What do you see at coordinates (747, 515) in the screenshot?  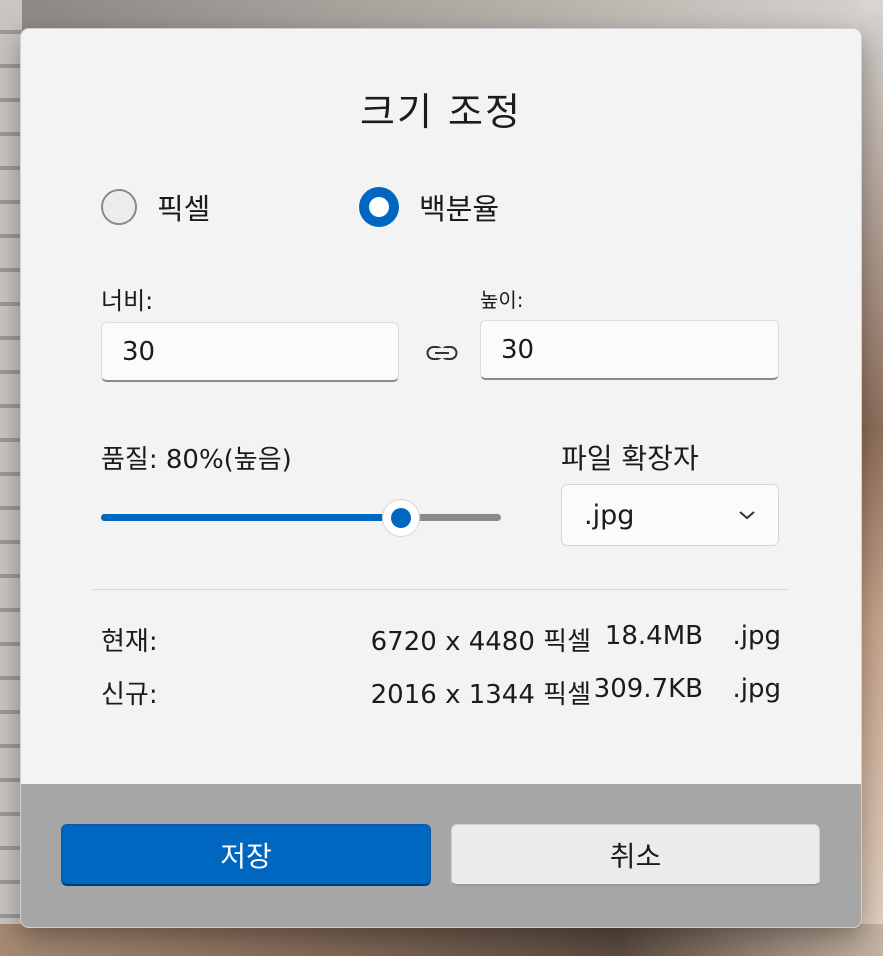 I see `chevron-down-icon` at bounding box center [747, 515].